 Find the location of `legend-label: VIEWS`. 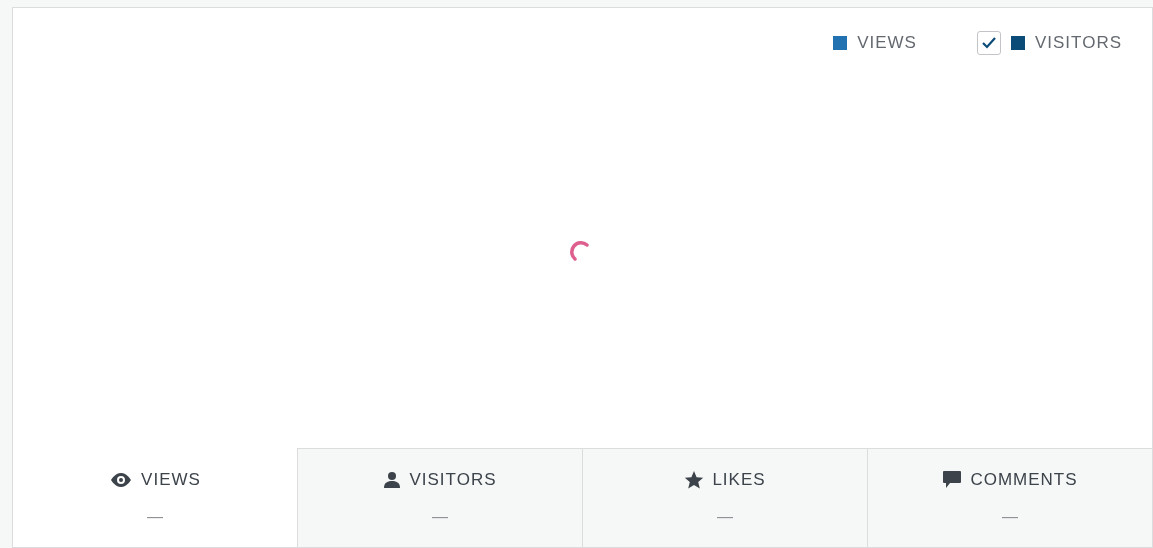

legend-label: VIEWS is located at coordinates (887, 43).